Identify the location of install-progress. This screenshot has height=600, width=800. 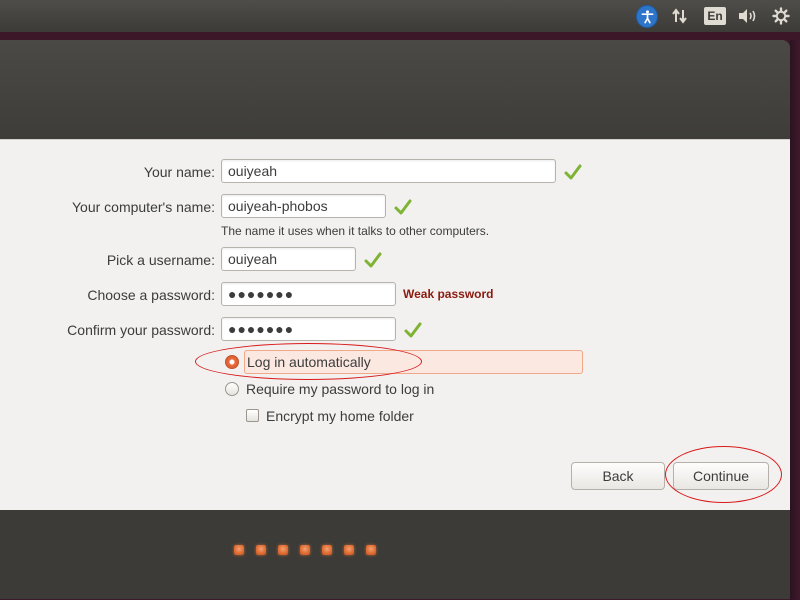
(305, 550).